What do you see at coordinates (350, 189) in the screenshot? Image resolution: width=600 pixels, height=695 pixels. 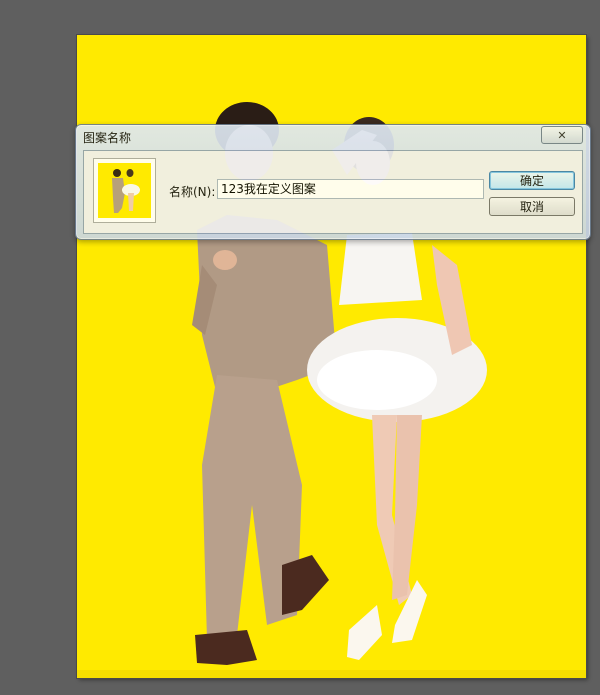 I see `pattern-name-input: 123我在定义图案` at bounding box center [350, 189].